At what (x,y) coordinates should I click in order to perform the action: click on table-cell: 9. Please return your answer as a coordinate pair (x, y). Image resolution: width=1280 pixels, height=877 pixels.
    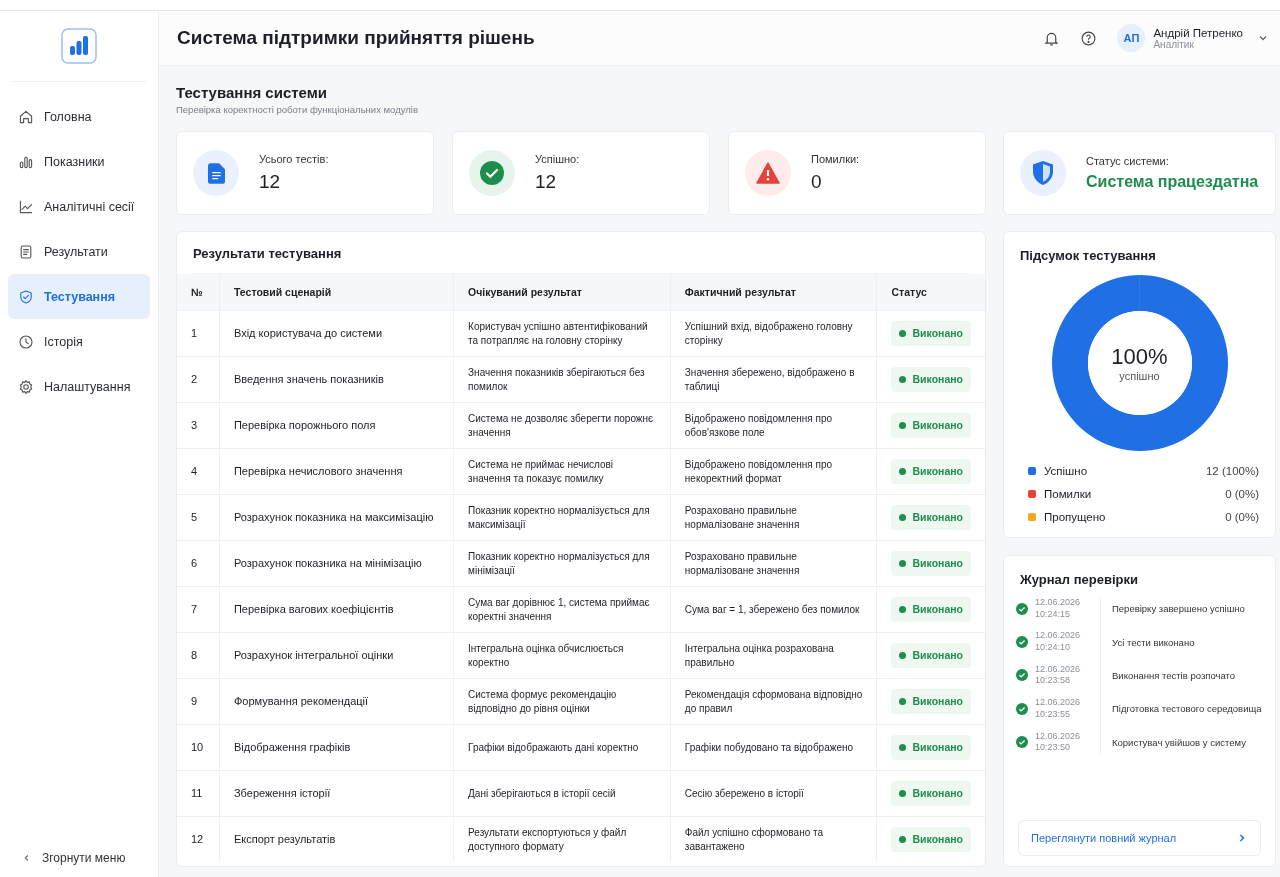
    Looking at the image, I should click on (198, 701).